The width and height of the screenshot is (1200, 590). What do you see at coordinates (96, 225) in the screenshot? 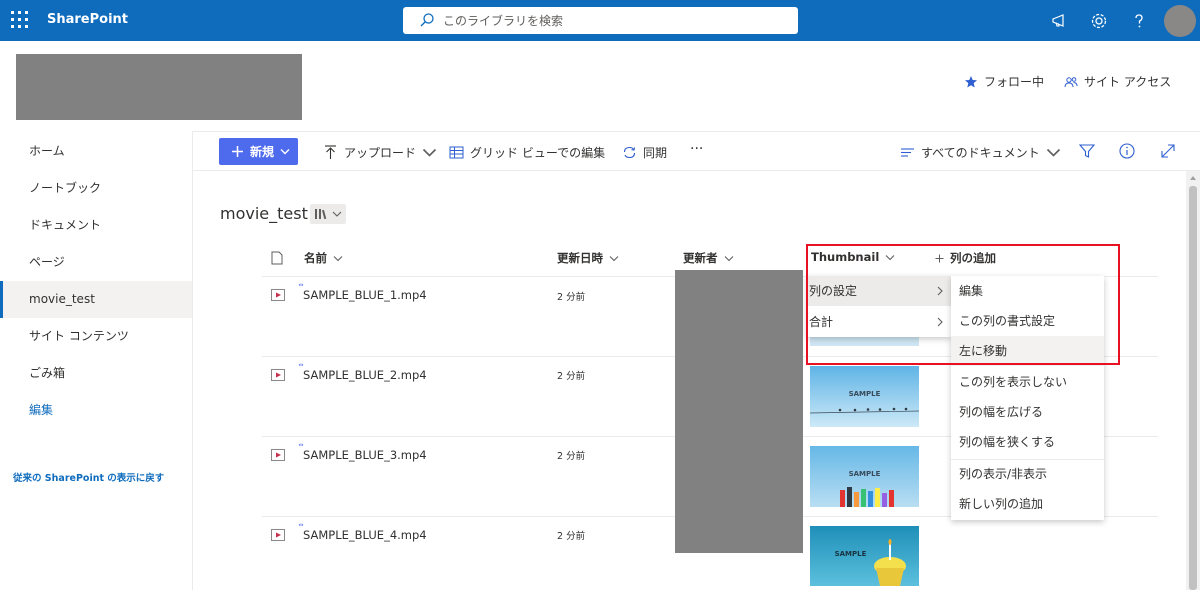
I see `nav-item-documents: ドキュメント` at bounding box center [96, 225].